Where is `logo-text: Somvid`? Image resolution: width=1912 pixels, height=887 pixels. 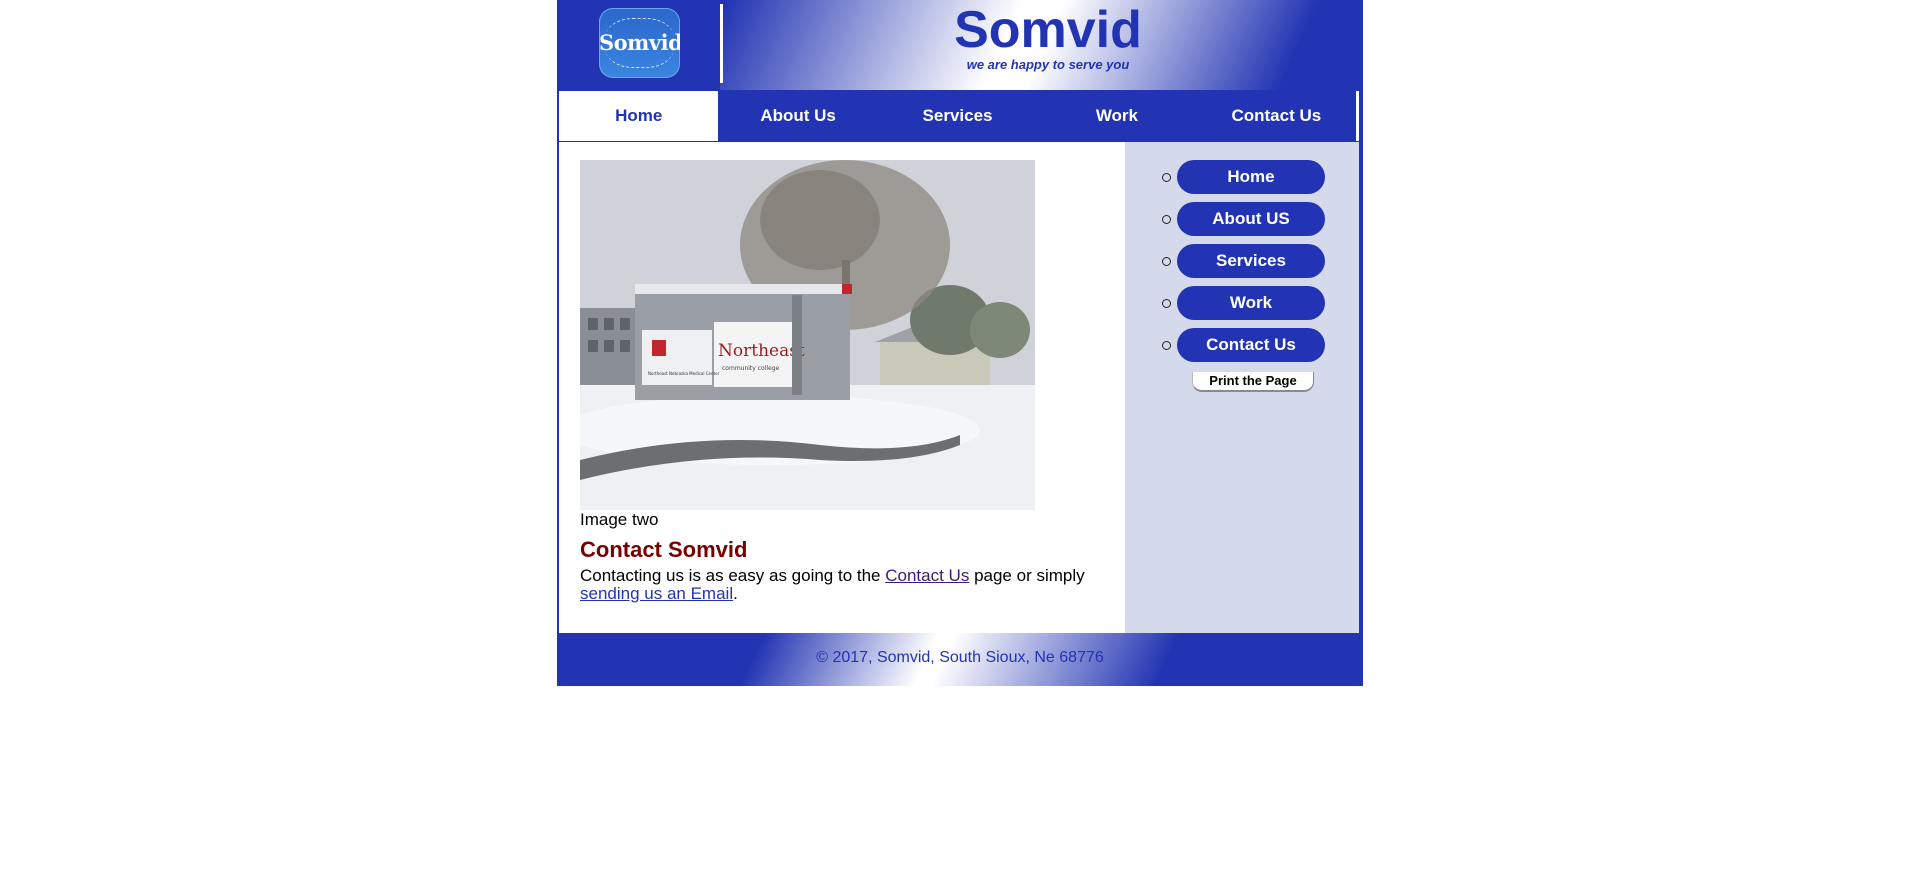
logo-text: Somvid is located at coordinates (639, 42).